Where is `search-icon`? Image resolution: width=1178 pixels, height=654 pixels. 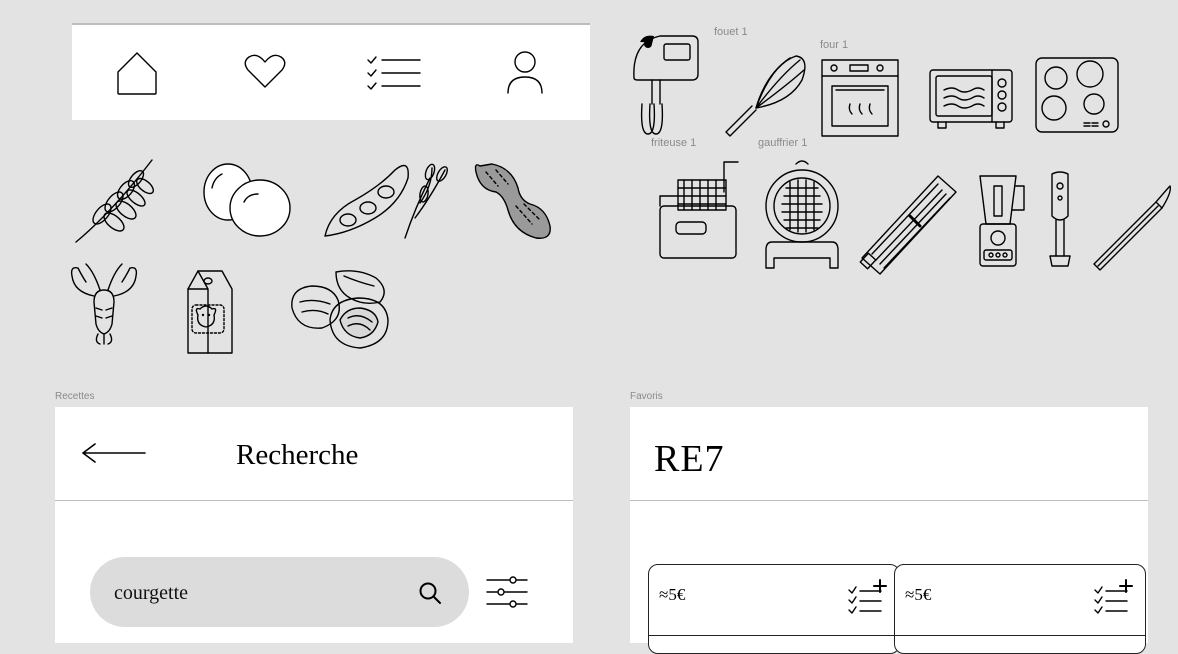 search-icon is located at coordinates (430, 593).